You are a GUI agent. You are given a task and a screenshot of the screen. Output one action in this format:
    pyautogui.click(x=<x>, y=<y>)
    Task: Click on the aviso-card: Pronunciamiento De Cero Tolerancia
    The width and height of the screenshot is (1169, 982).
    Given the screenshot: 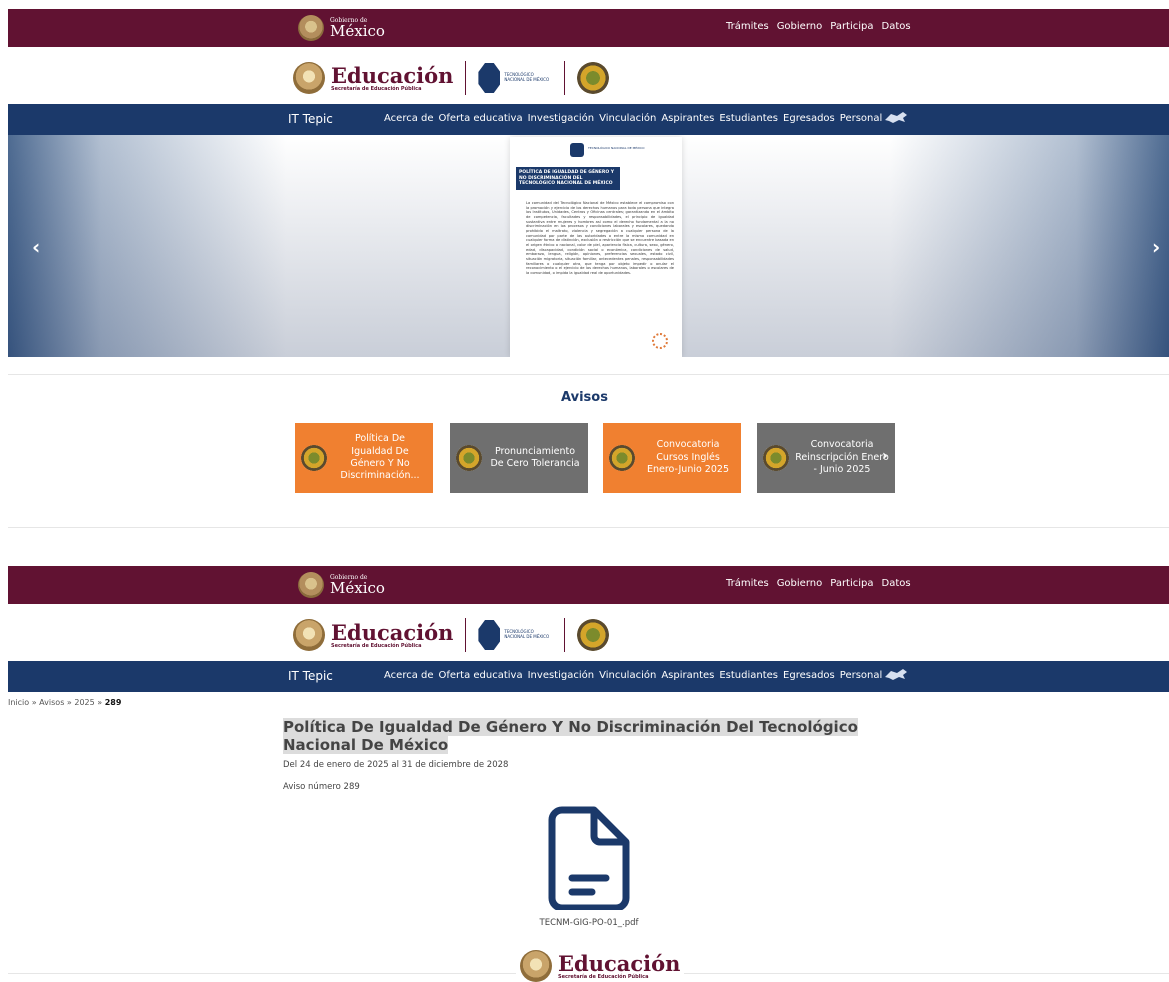 What is the action you would take?
    pyautogui.click(x=519, y=458)
    